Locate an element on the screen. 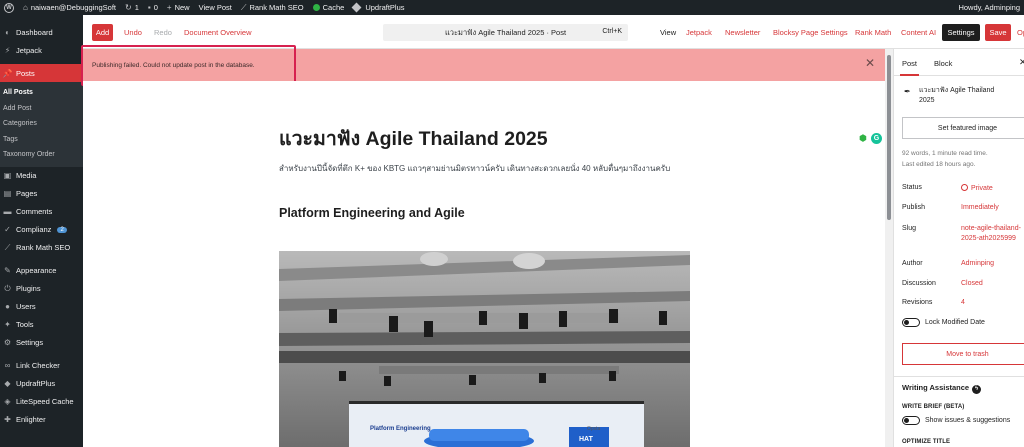  last-edited-meta: Last edited 18 hours ago. is located at coordinates (939, 164).